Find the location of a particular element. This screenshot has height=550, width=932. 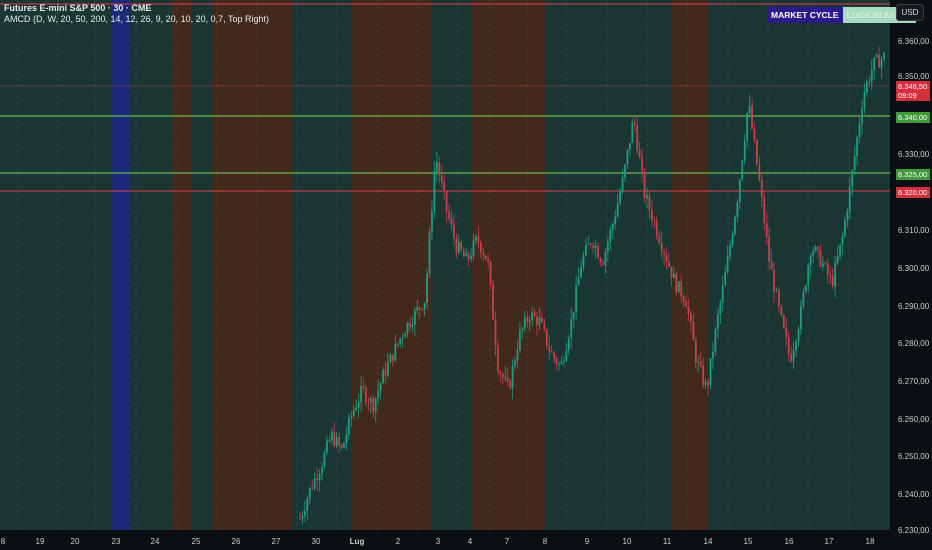

level-tag-resistance: 6.320,00 is located at coordinates (913, 192).